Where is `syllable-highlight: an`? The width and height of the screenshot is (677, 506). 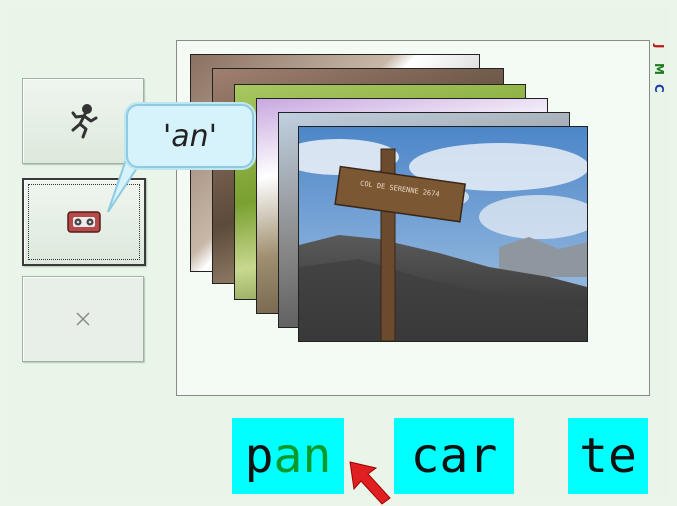
syllable-highlight: an is located at coordinates (302, 456).